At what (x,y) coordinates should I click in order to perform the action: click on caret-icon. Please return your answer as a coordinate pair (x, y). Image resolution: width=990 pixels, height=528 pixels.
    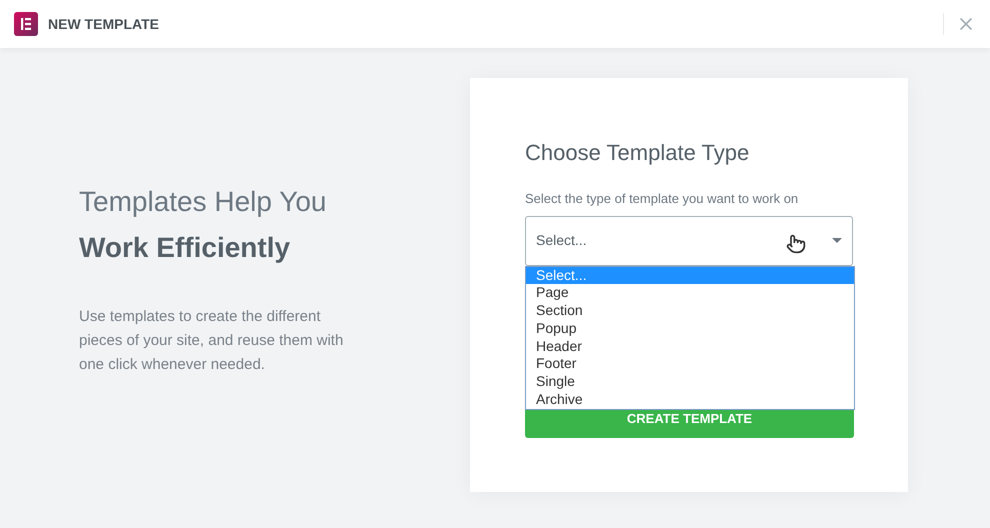
    Looking at the image, I should click on (837, 240).